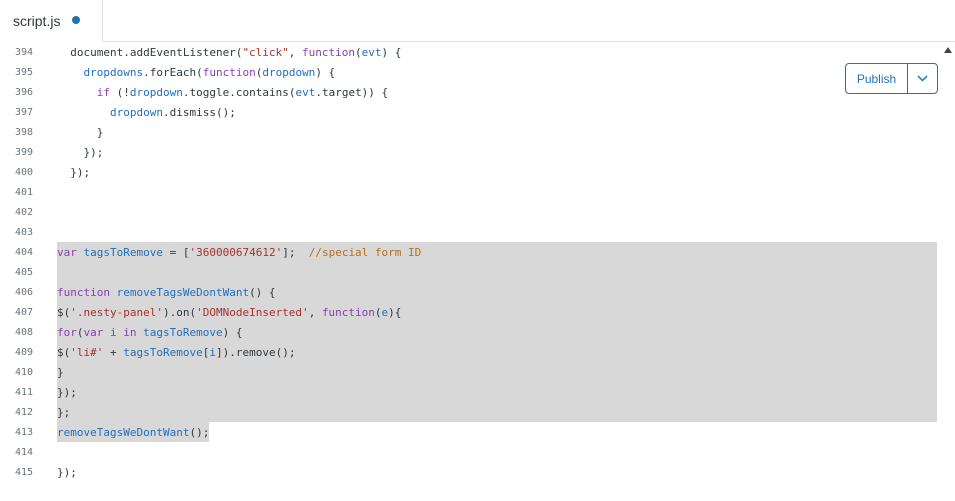 The width and height of the screenshot is (955, 501). Describe the element at coordinates (295, 52) in the screenshot. I see `code-token: ,` at that location.